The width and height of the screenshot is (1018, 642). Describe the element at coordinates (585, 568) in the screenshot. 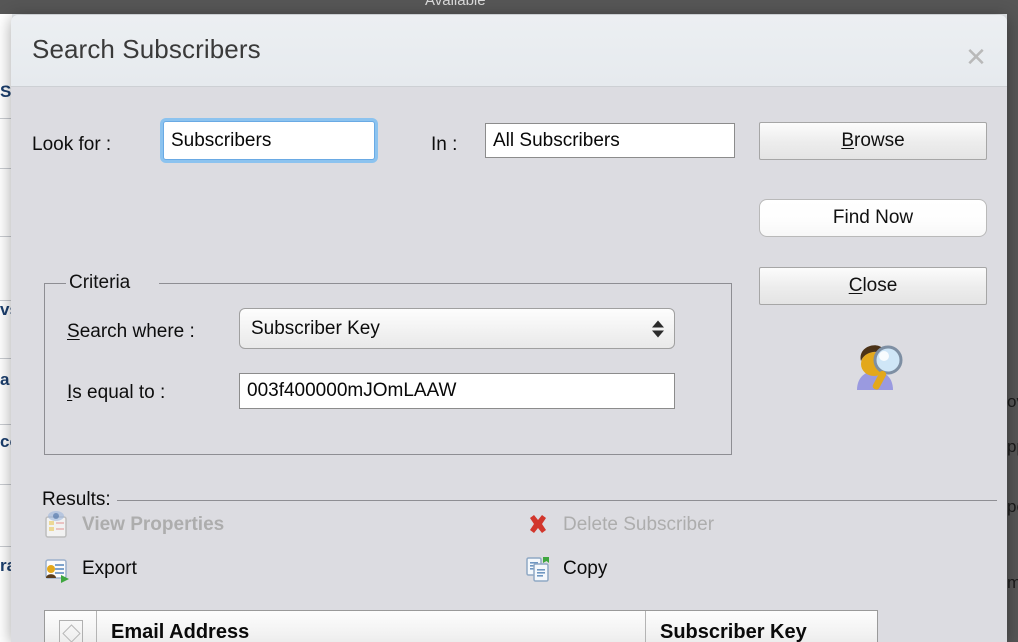

I see `copy-label: Copy` at that location.